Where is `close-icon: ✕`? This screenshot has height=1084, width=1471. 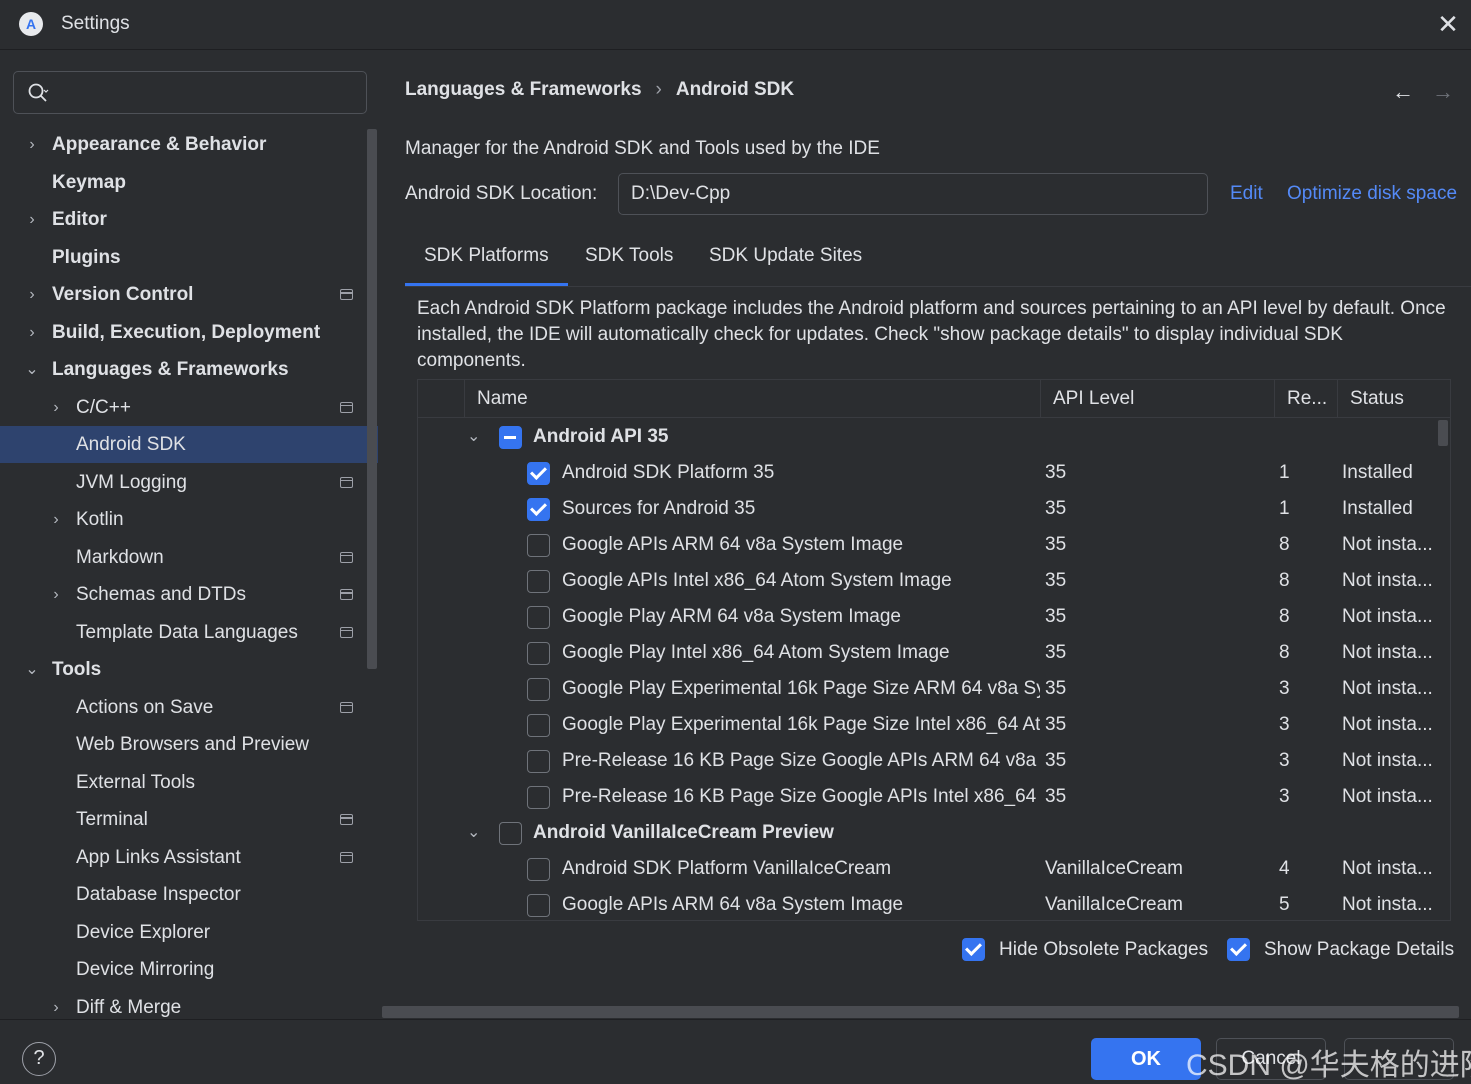 close-icon: ✕ is located at coordinates (1448, 24).